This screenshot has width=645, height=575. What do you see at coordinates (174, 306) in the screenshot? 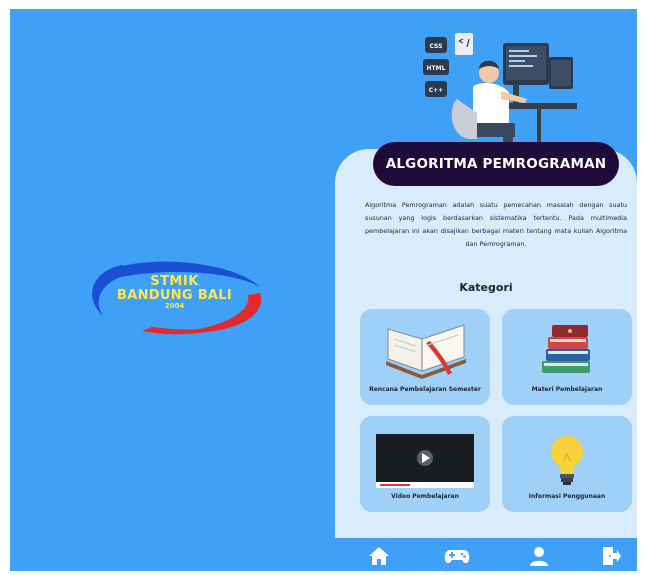
I see `logo-year: 2004` at bounding box center [174, 306].